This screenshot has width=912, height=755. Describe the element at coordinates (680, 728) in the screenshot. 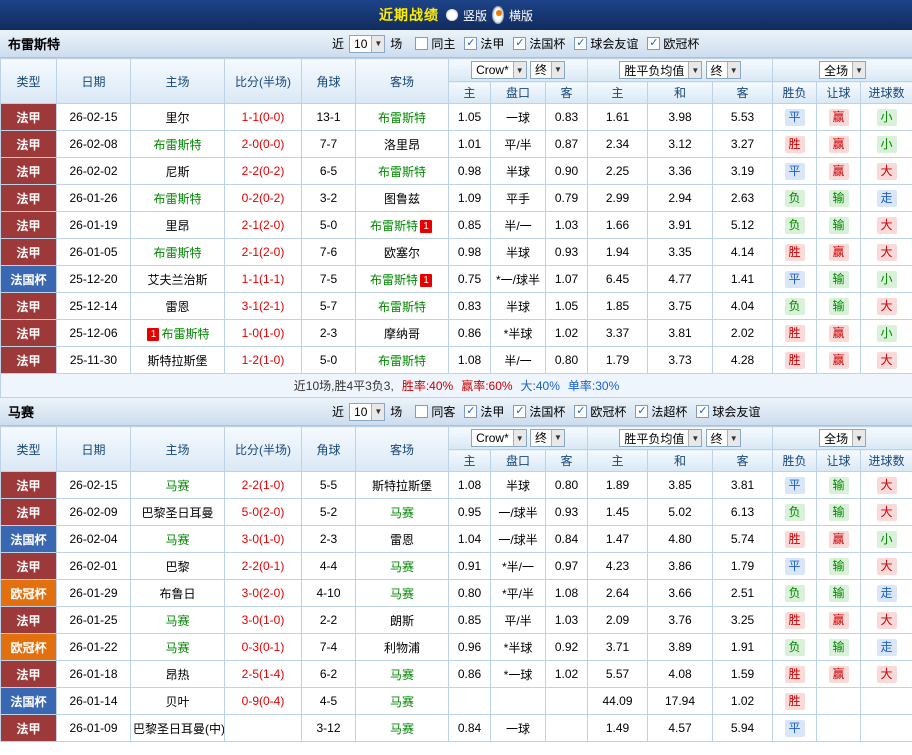

I see `avg-draw-odds-cell: 4.57` at that location.